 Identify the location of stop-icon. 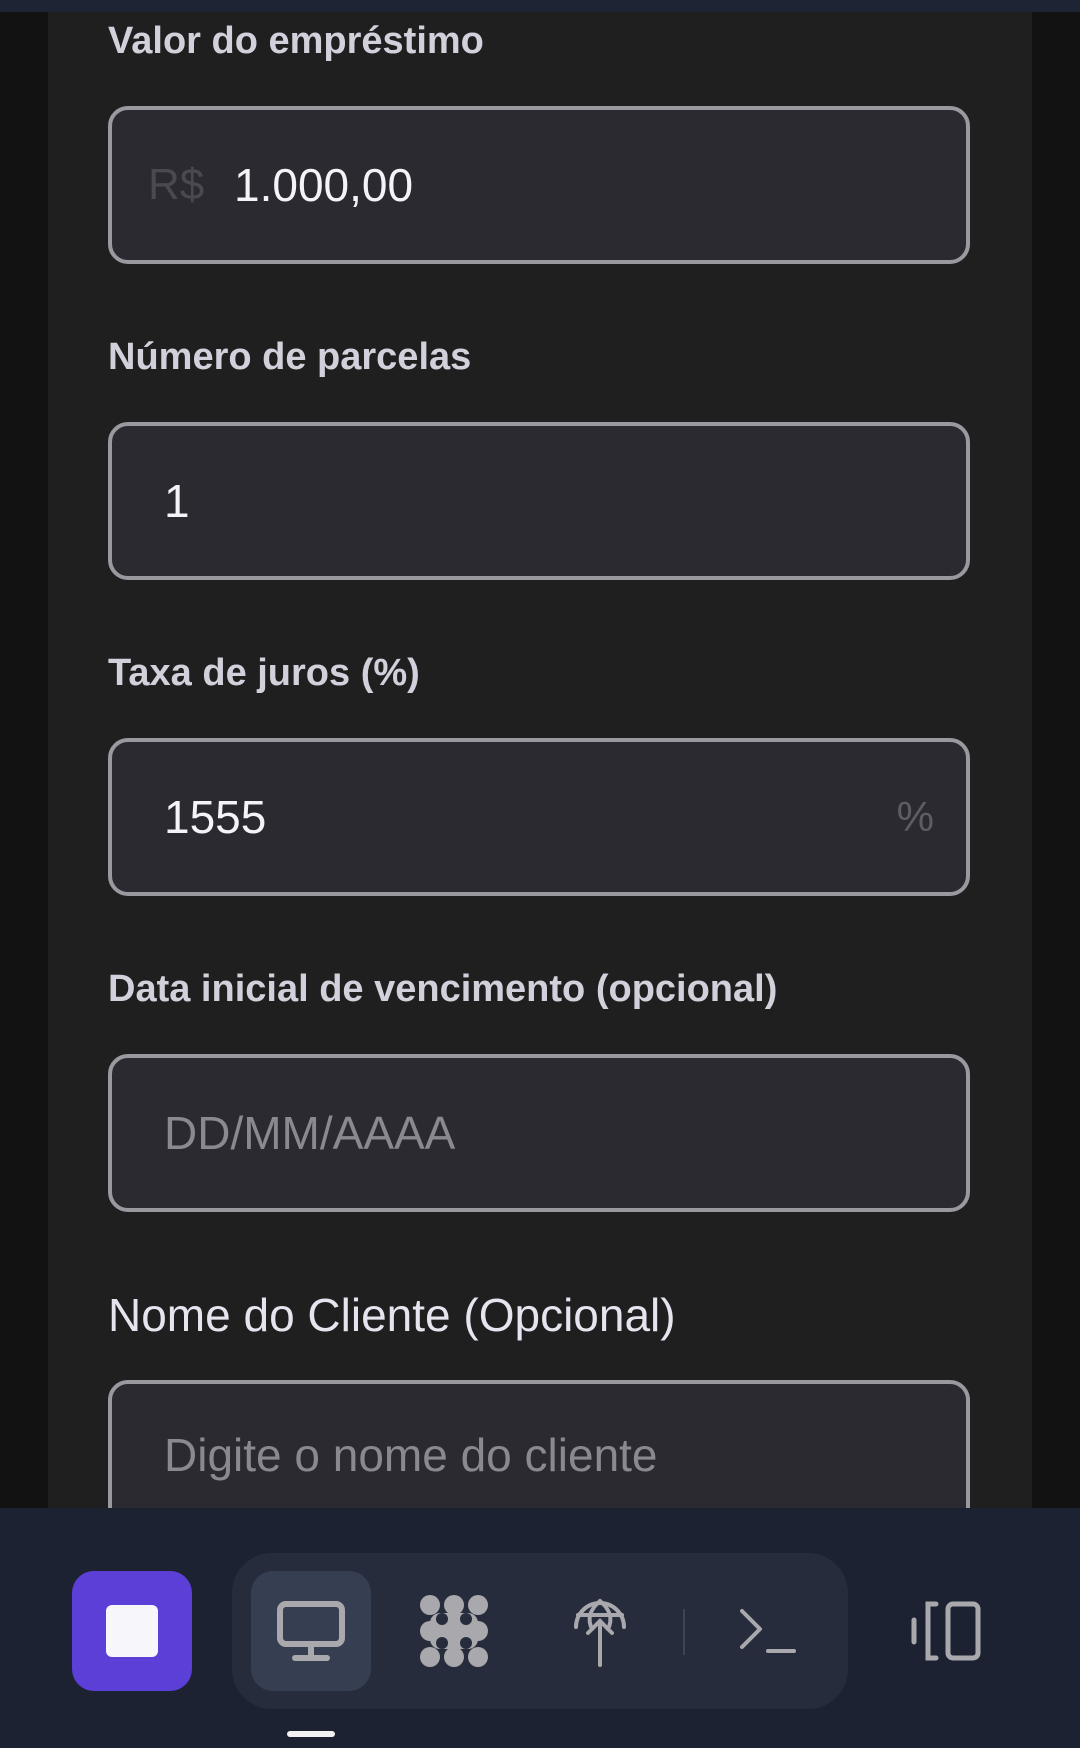
(132, 1631).